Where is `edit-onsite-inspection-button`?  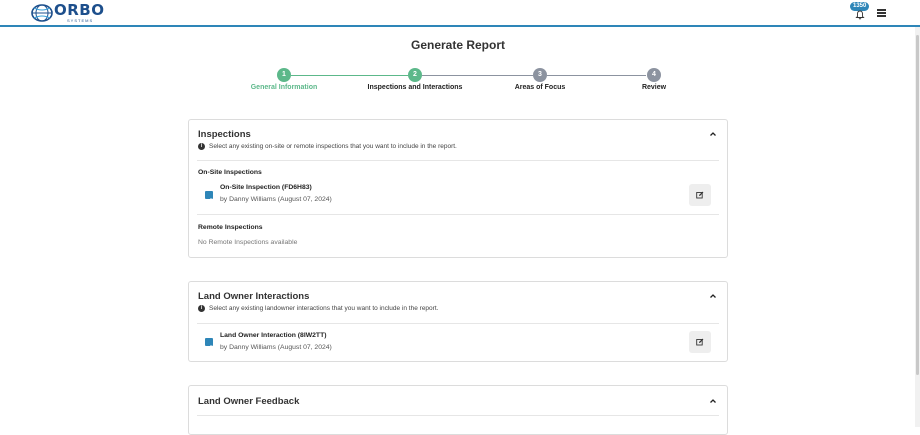
edit-onsite-inspection-button is located at coordinates (700, 195).